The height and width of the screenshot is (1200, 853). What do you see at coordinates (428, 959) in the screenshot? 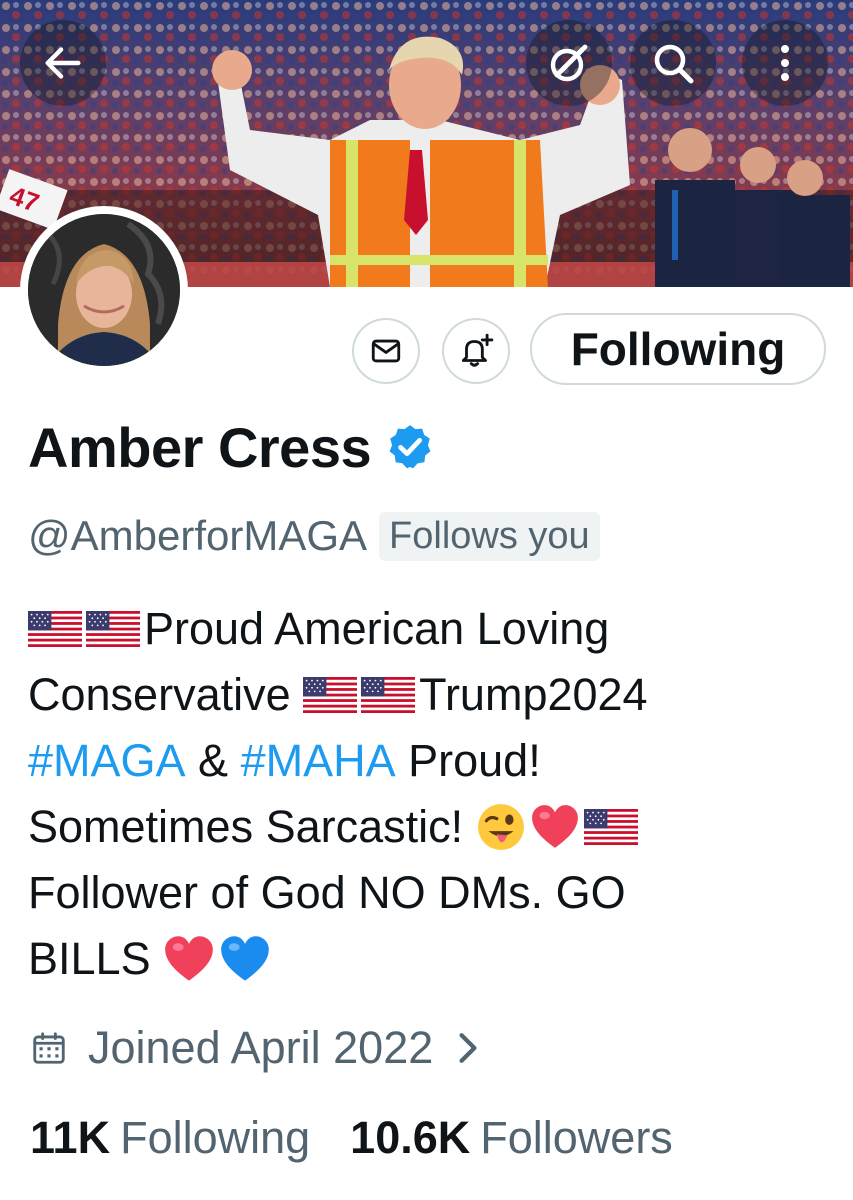
I see `bio-line-6: BILLS` at bounding box center [428, 959].